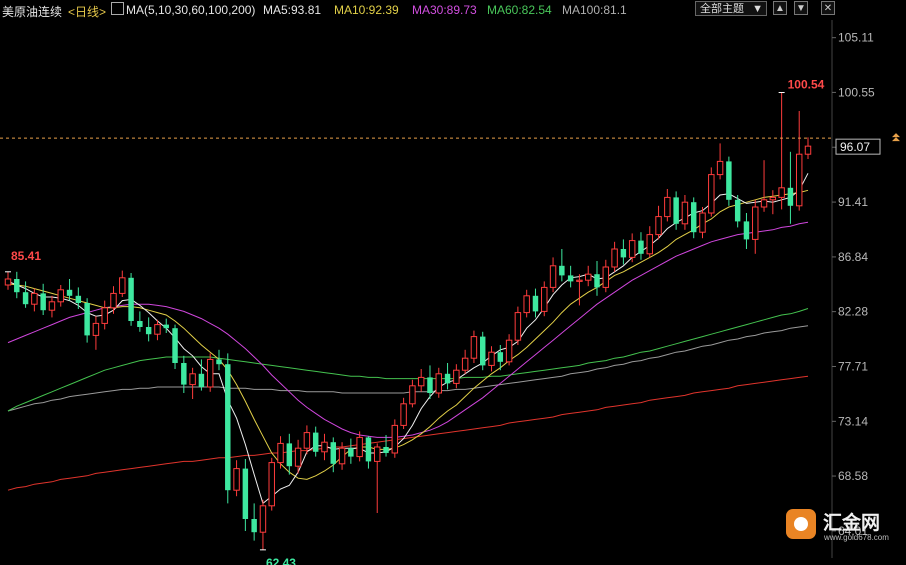 The width and height of the screenshot is (906, 565). Describe the element at coordinates (190, 10) in the screenshot. I see `ma-params: MA(5,10,30,60,100,200)` at that location.